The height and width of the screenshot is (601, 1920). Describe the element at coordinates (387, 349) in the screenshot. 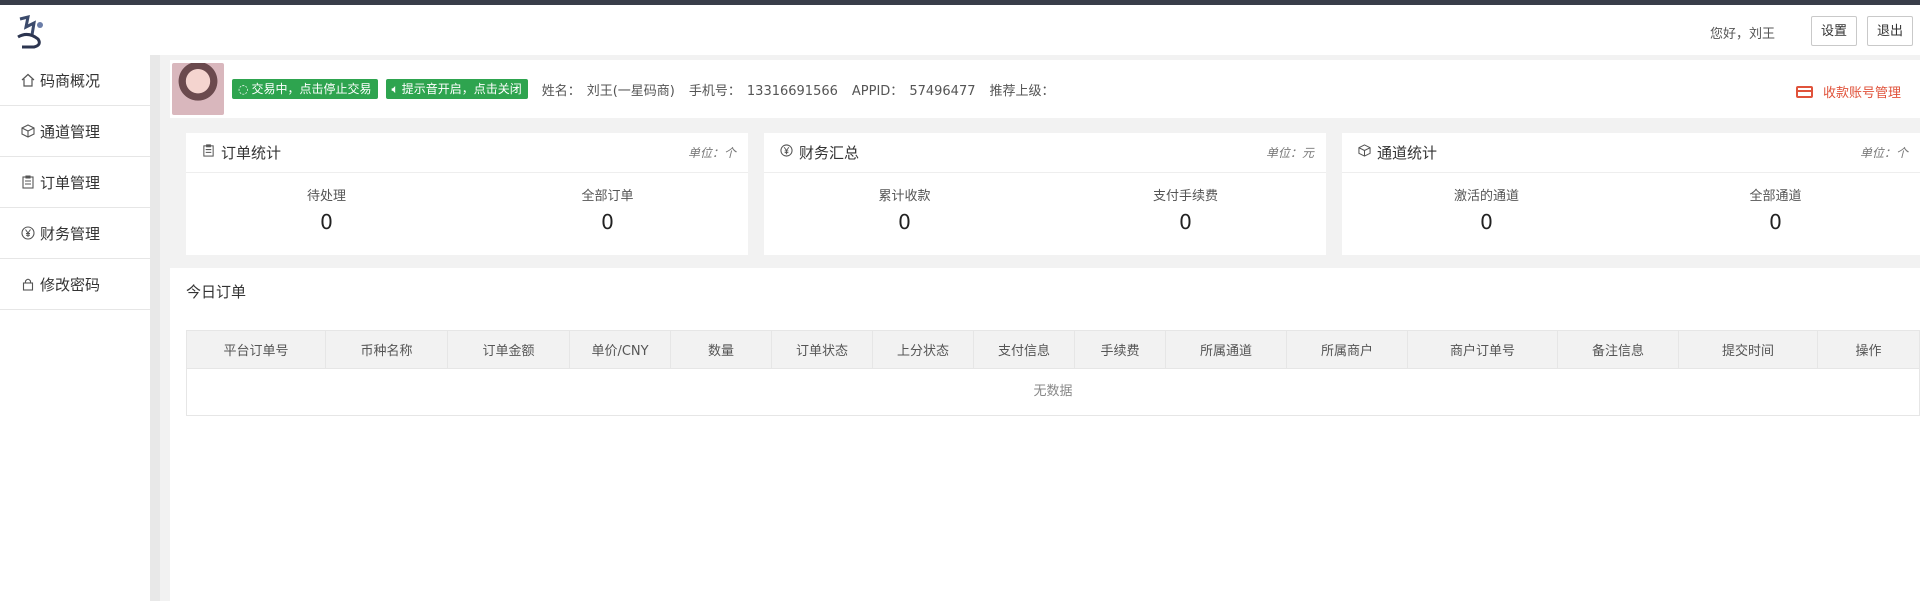

I see `table-header-cell: 币种名称` at that location.